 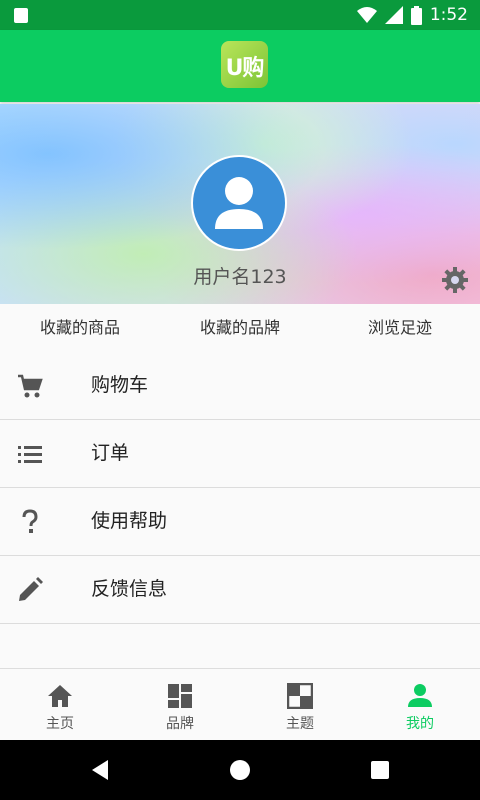 I want to click on tab-label: 品牌, so click(x=180, y=724).